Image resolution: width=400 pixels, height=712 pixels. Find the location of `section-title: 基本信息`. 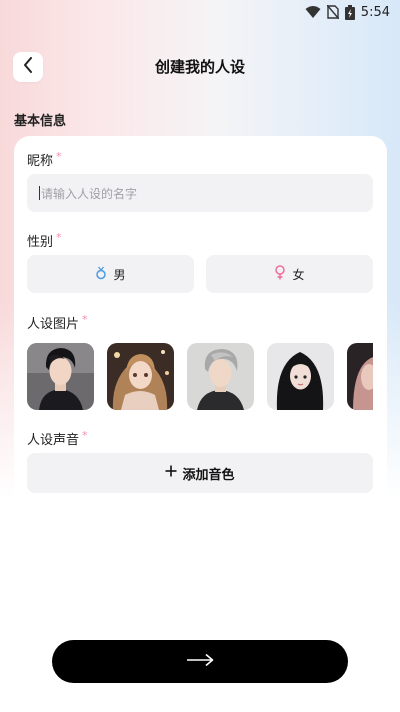

section-title: 基本信息 is located at coordinates (40, 121).